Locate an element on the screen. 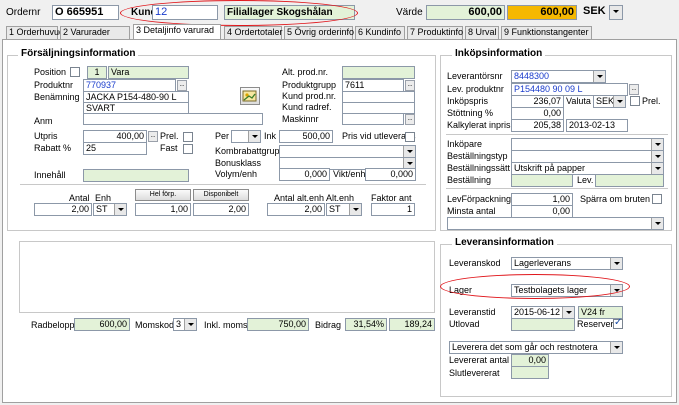 Image resolution: width=679 pixels, height=405 pixels. momskod-dropdown: 3 is located at coordinates (185, 324).